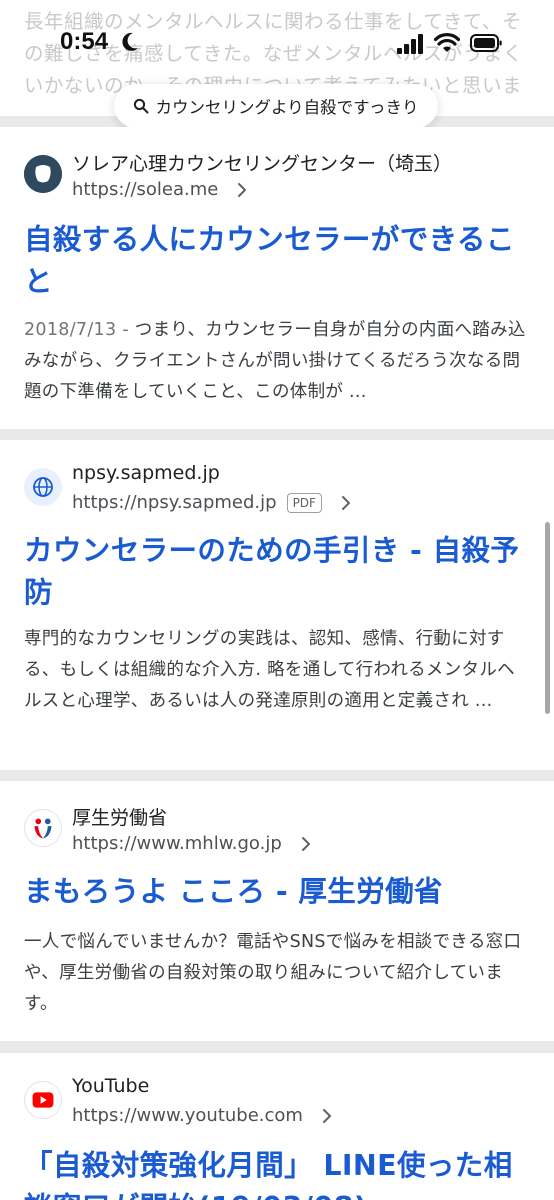 The image size is (554, 1200). What do you see at coordinates (130, 41) in the screenshot?
I see `moon-icon` at bounding box center [130, 41].